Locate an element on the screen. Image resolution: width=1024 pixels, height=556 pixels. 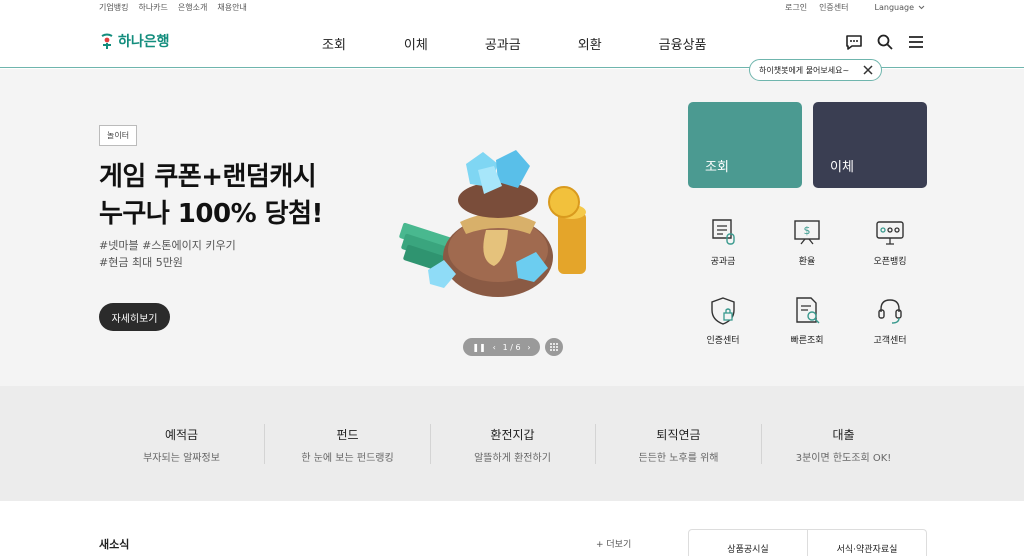
category-exchange-wallet: 환전지갑 알뜰하게 환전하기 is located at coordinates (512, 445).